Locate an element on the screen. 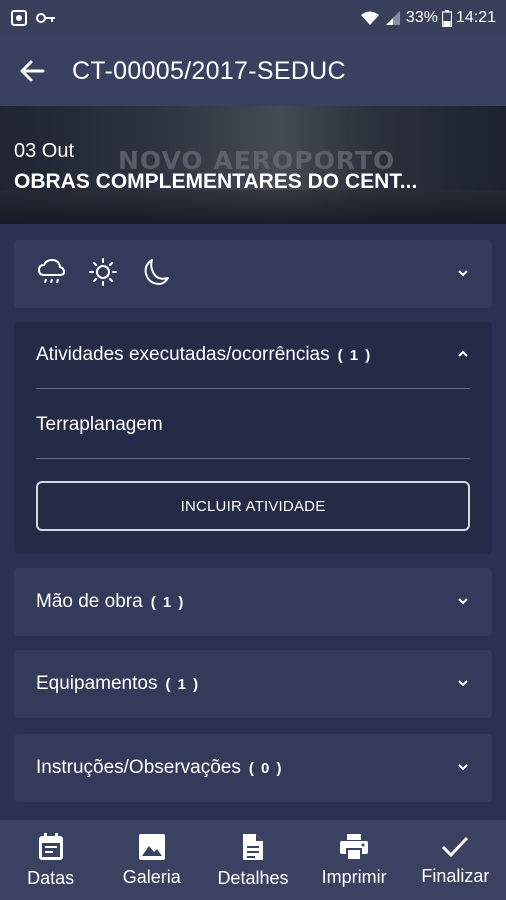  activities-count: ( 1 ) is located at coordinates (354, 355).